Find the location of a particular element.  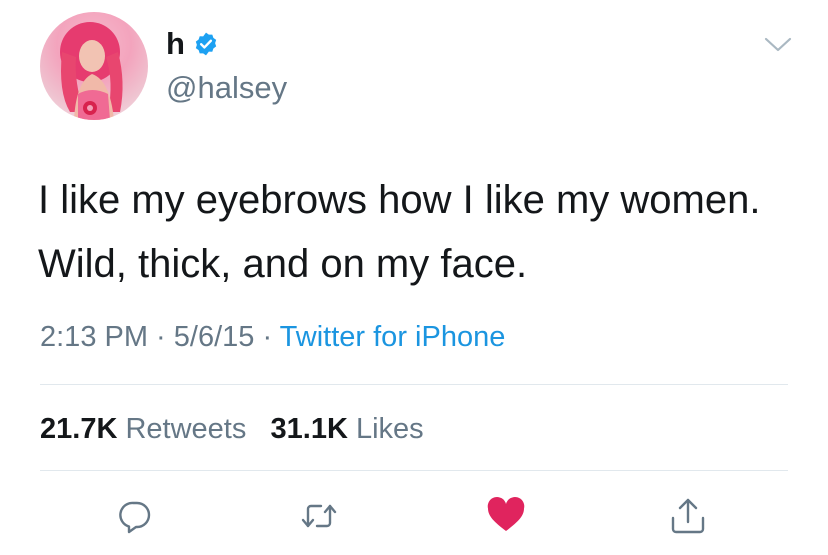

reply-button is located at coordinates (135, 516).